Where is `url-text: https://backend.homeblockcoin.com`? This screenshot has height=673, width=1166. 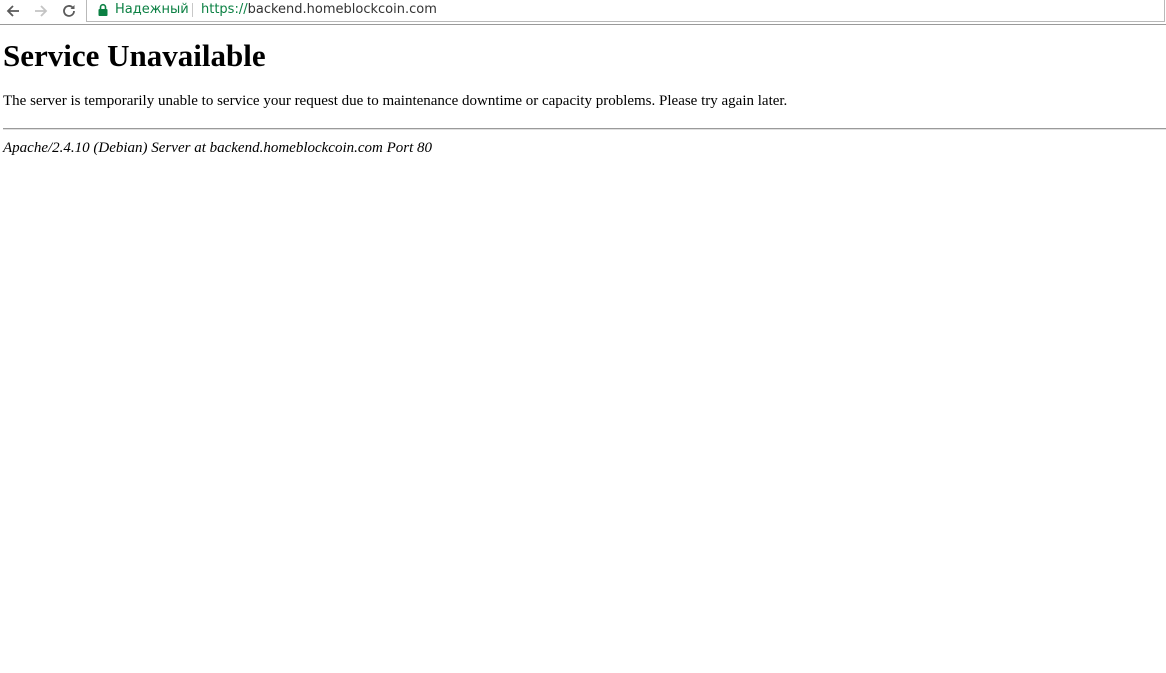
url-text: https://backend.homeblockcoin.com is located at coordinates (319, 10).